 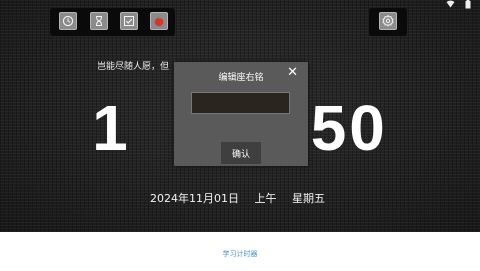 I want to click on hourglass-button, so click(x=99, y=21).